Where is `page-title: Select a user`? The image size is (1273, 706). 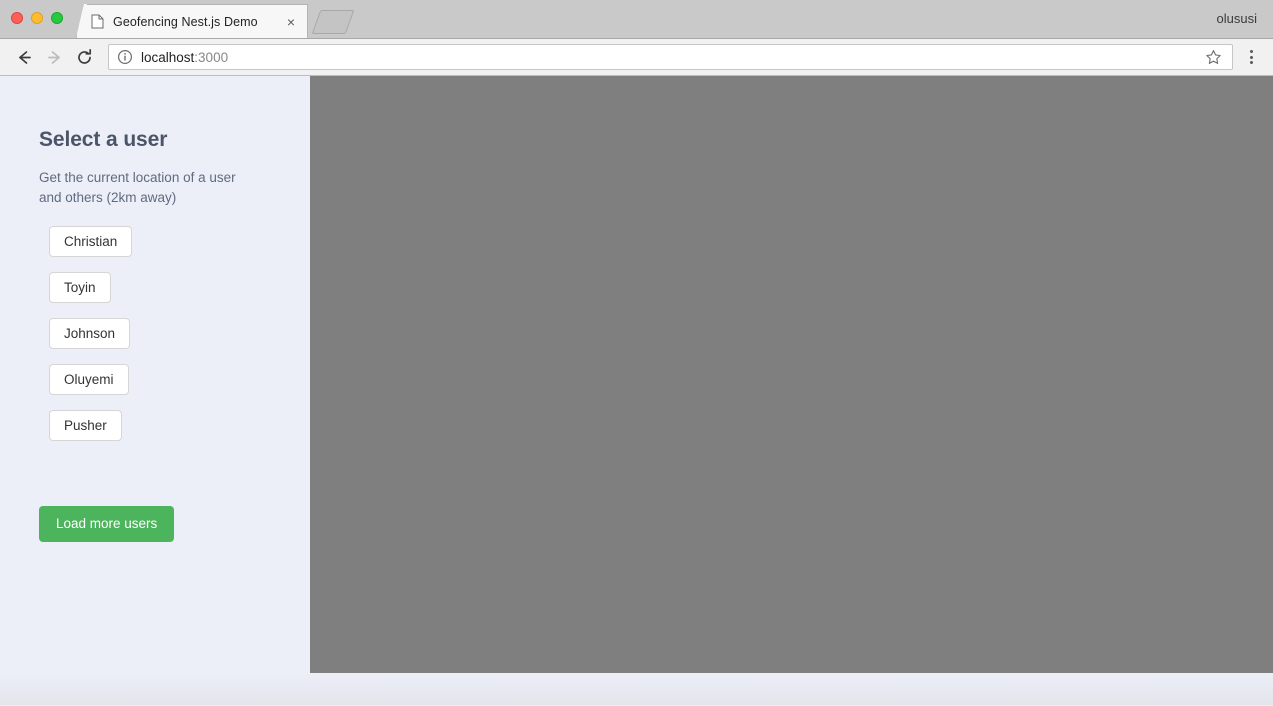
page-title: Select a user is located at coordinates (103, 139).